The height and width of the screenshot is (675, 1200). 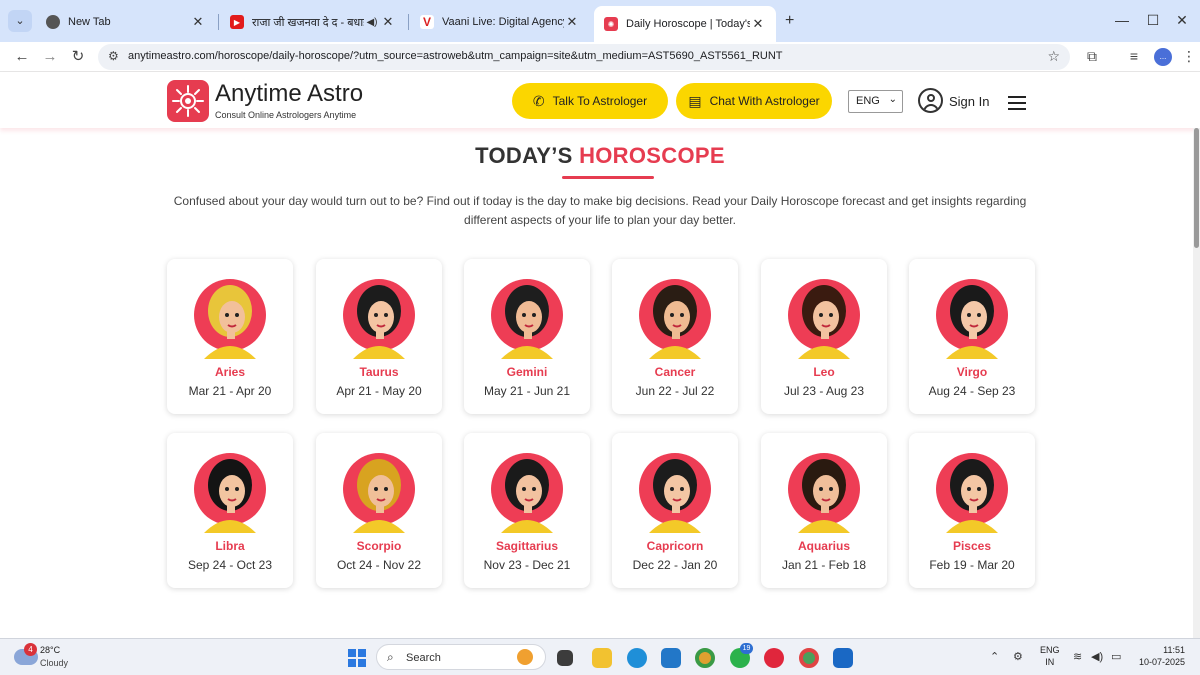 What do you see at coordinates (809, 658) in the screenshot?
I see `chrome-profile-taskbar-icon` at bounding box center [809, 658].